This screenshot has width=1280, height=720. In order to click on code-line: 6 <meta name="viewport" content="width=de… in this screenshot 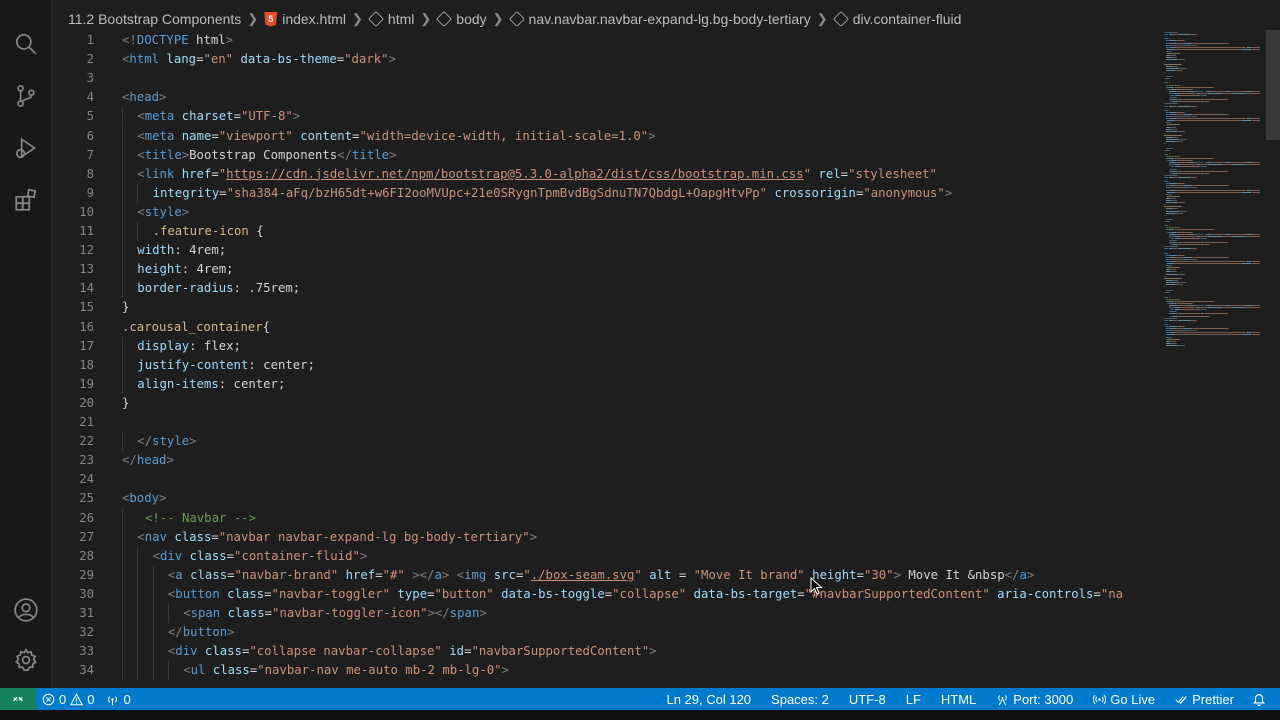, I will do `click(606, 136)`.